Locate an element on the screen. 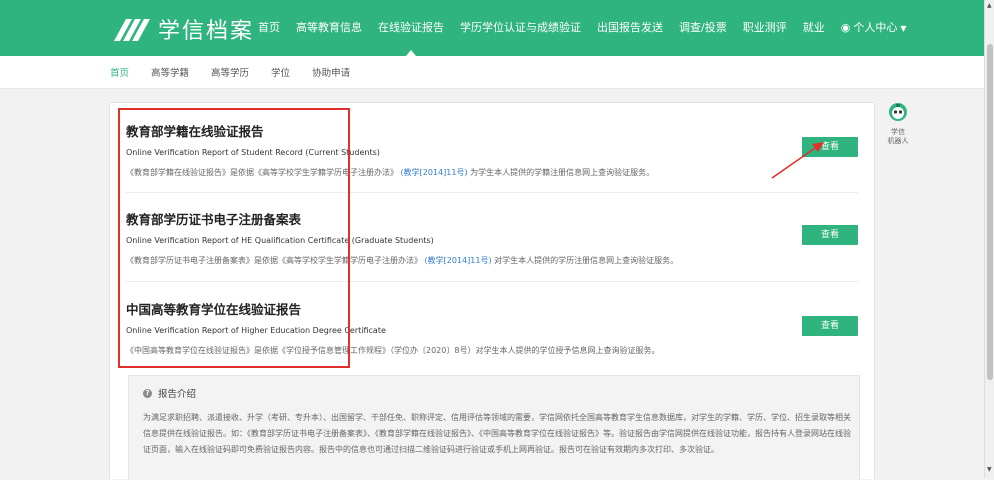 The image size is (994, 480). user-center-menu: ◉ 个人中心 ▼ is located at coordinates (874, 28).